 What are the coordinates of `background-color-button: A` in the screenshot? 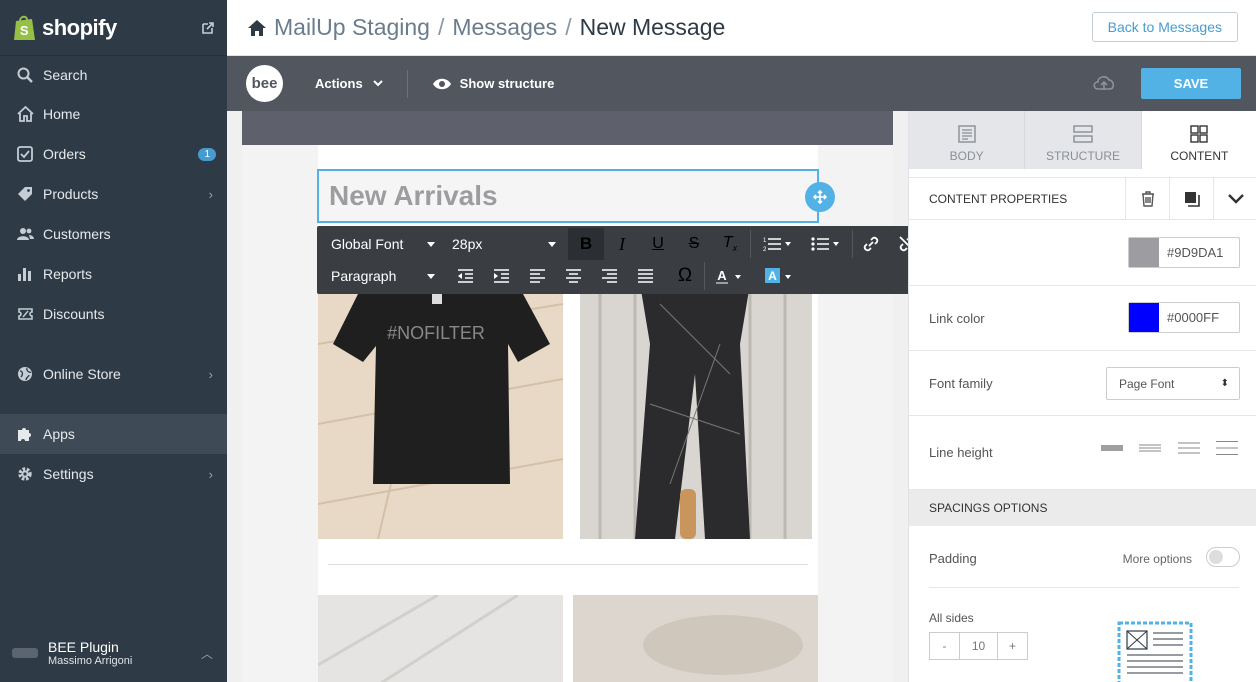 It's located at (779, 276).